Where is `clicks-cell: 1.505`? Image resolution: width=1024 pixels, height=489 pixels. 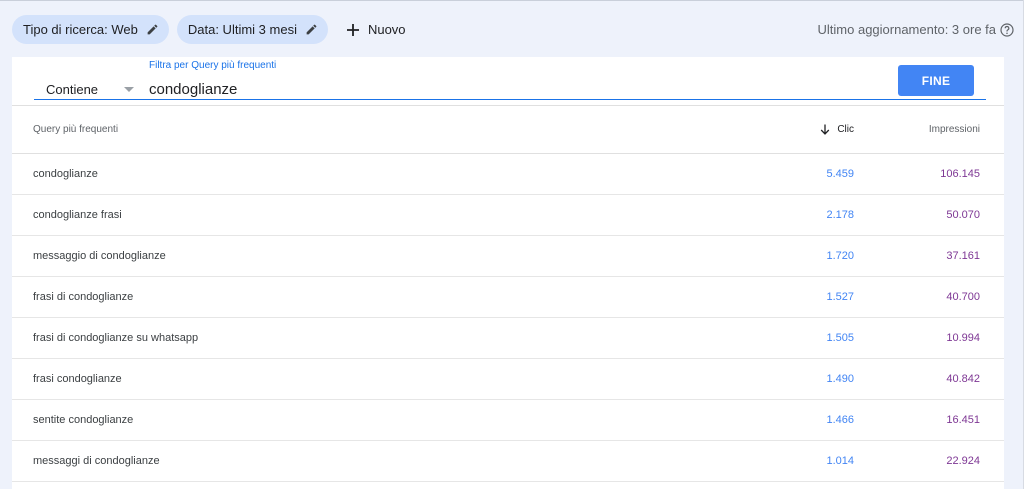 clicks-cell: 1.505 is located at coordinates (840, 338).